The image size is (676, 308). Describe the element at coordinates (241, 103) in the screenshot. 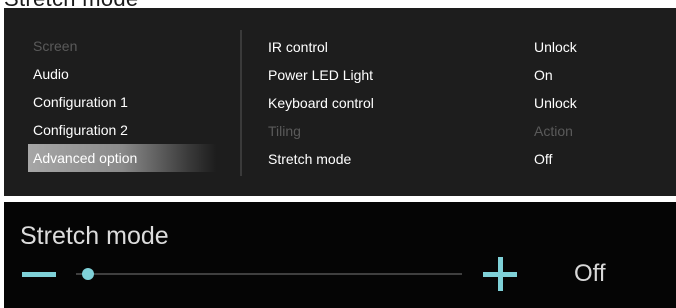

I see `menu-divider` at that location.